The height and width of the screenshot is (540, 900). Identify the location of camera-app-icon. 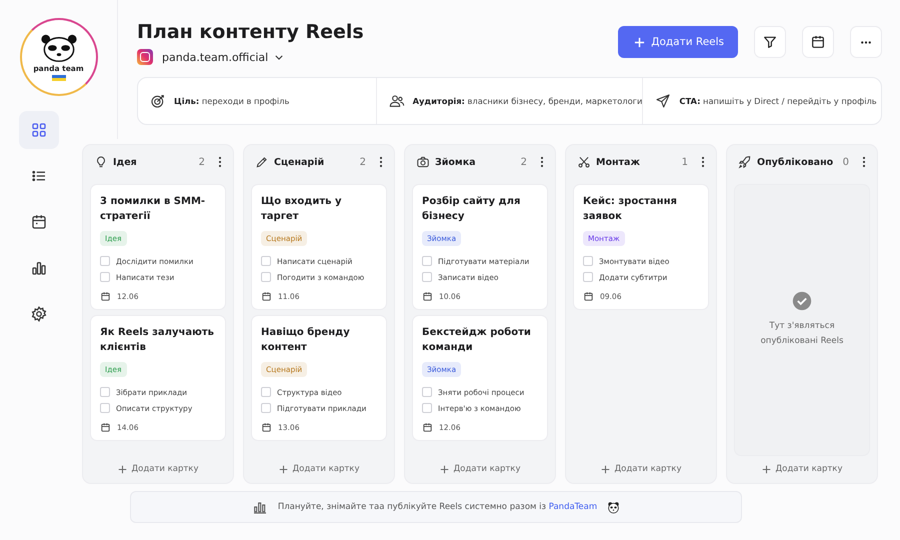
(145, 57).